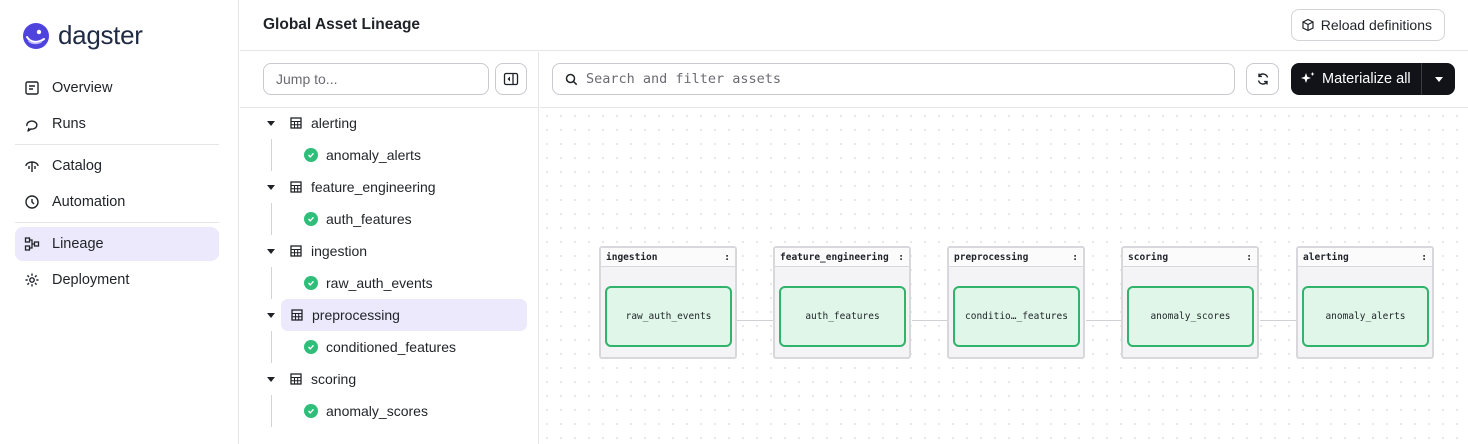 The width and height of the screenshot is (1468, 444). Describe the element at coordinates (1308, 77) in the screenshot. I see `sparkle-icon` at that location.